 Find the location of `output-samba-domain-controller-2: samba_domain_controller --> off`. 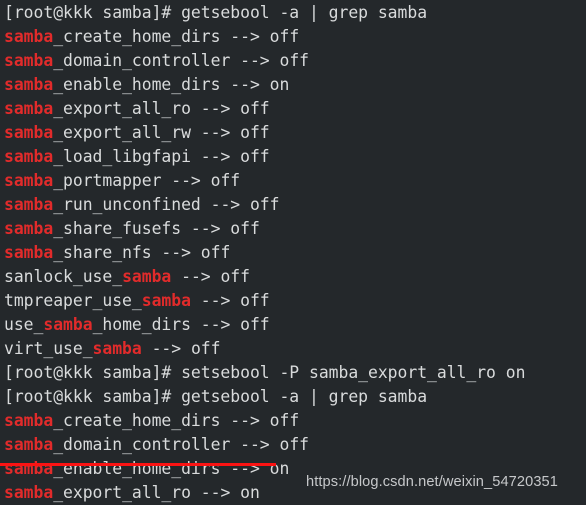

output-samba-domain-controller-2: samba_domain_controller --> off is located at coordinates (295, 445).